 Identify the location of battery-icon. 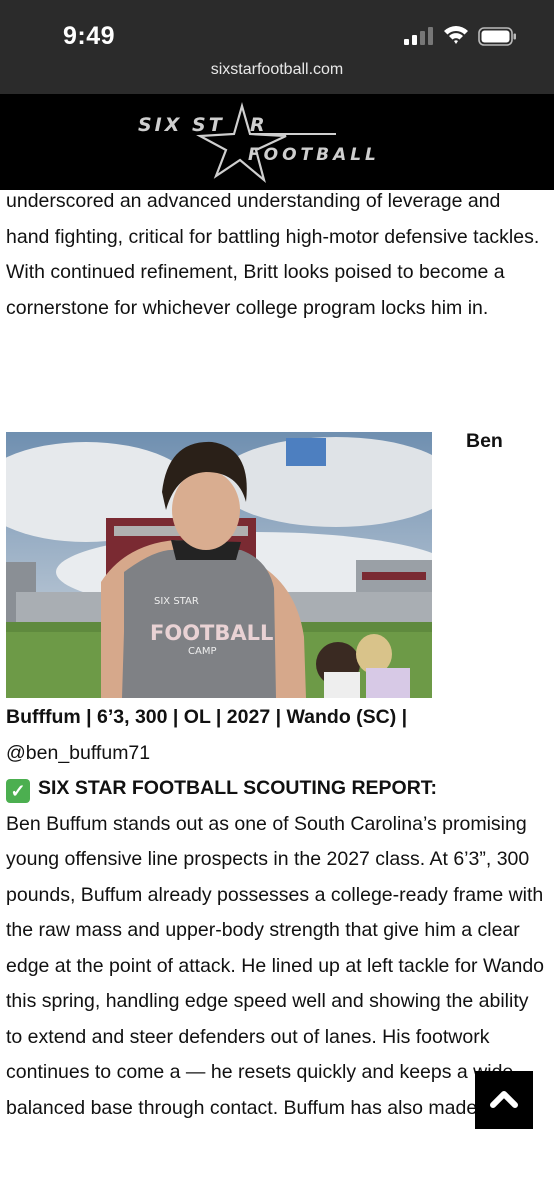
(497, 36).